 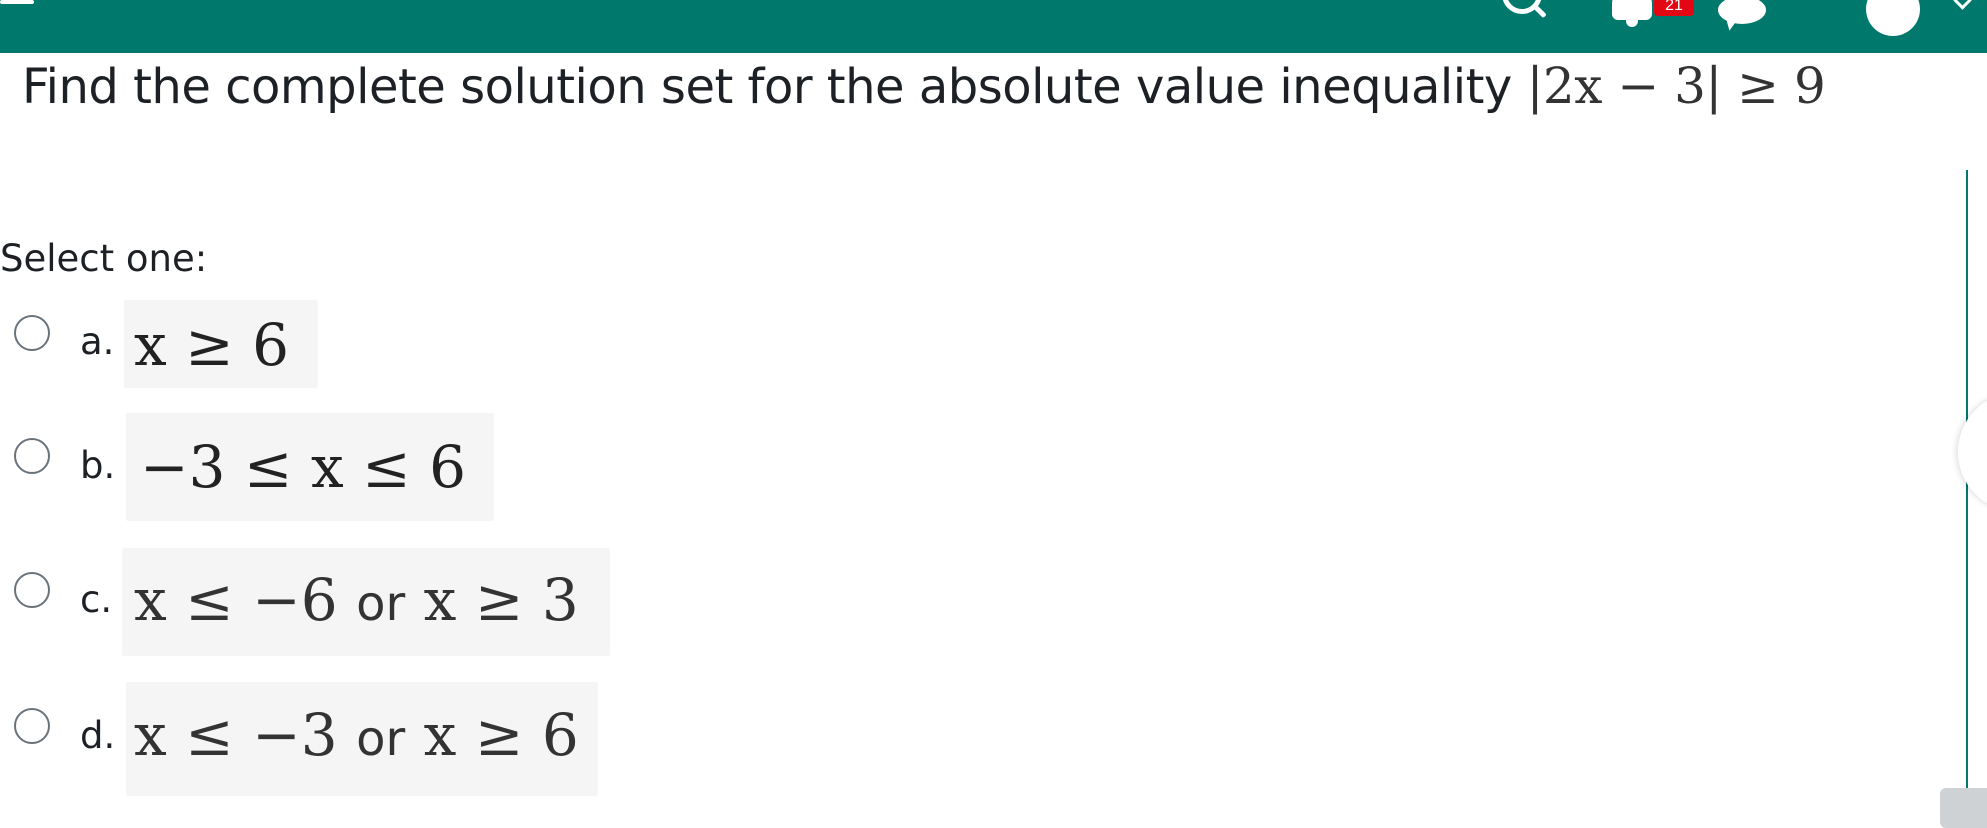 What do you see at coordinates (98, 735) in the screenshot?
I see `option-d-letter: d.` at bounding box center [98, 735].